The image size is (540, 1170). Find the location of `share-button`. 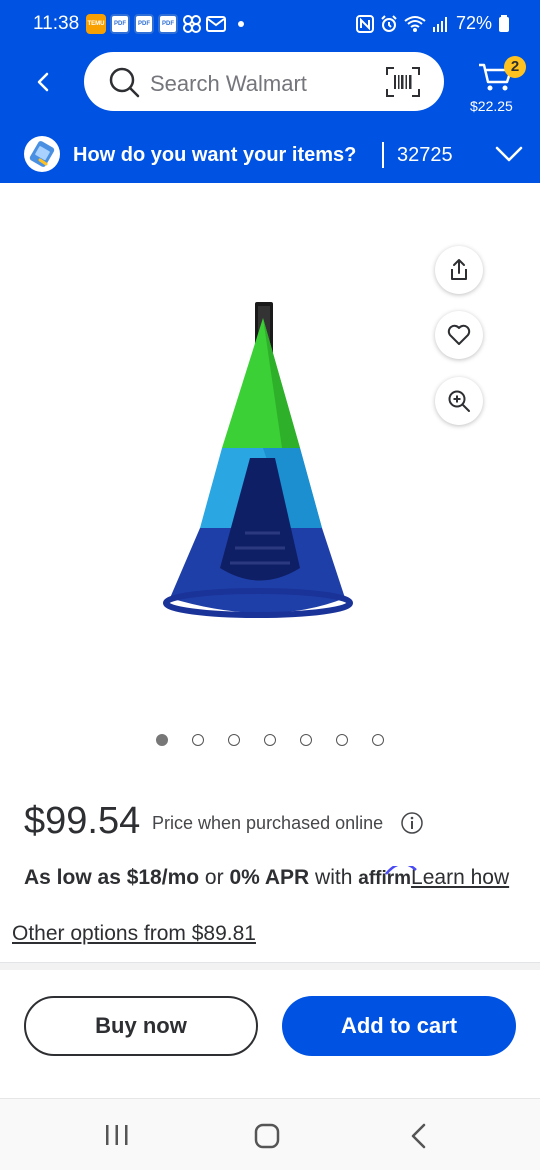

share-button is located at coordinates (459, 270).